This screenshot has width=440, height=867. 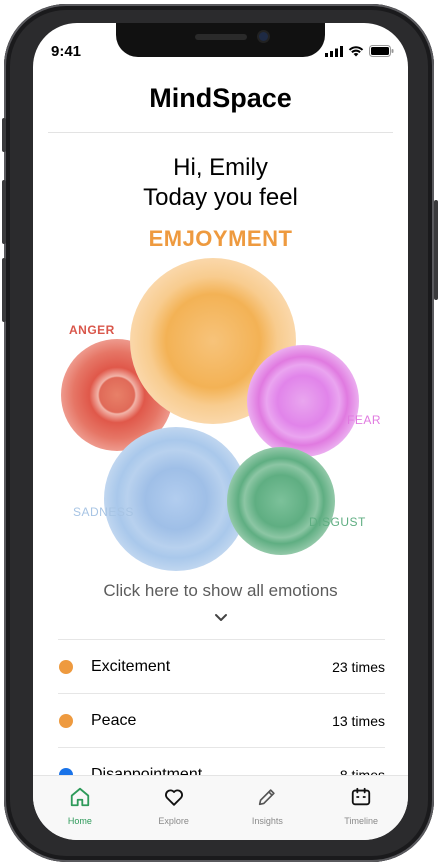 I want to click on sadness-label: SADNESS, so click(x=103, y=512).